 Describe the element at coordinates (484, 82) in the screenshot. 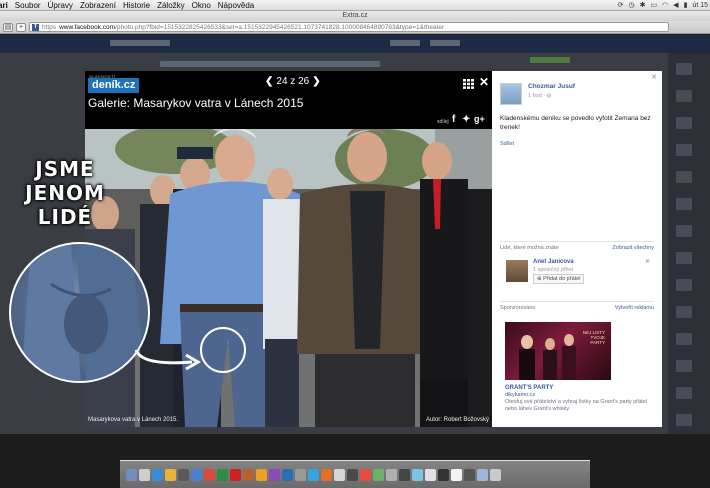

I see `close-gallery-icon: ✕` at that location.